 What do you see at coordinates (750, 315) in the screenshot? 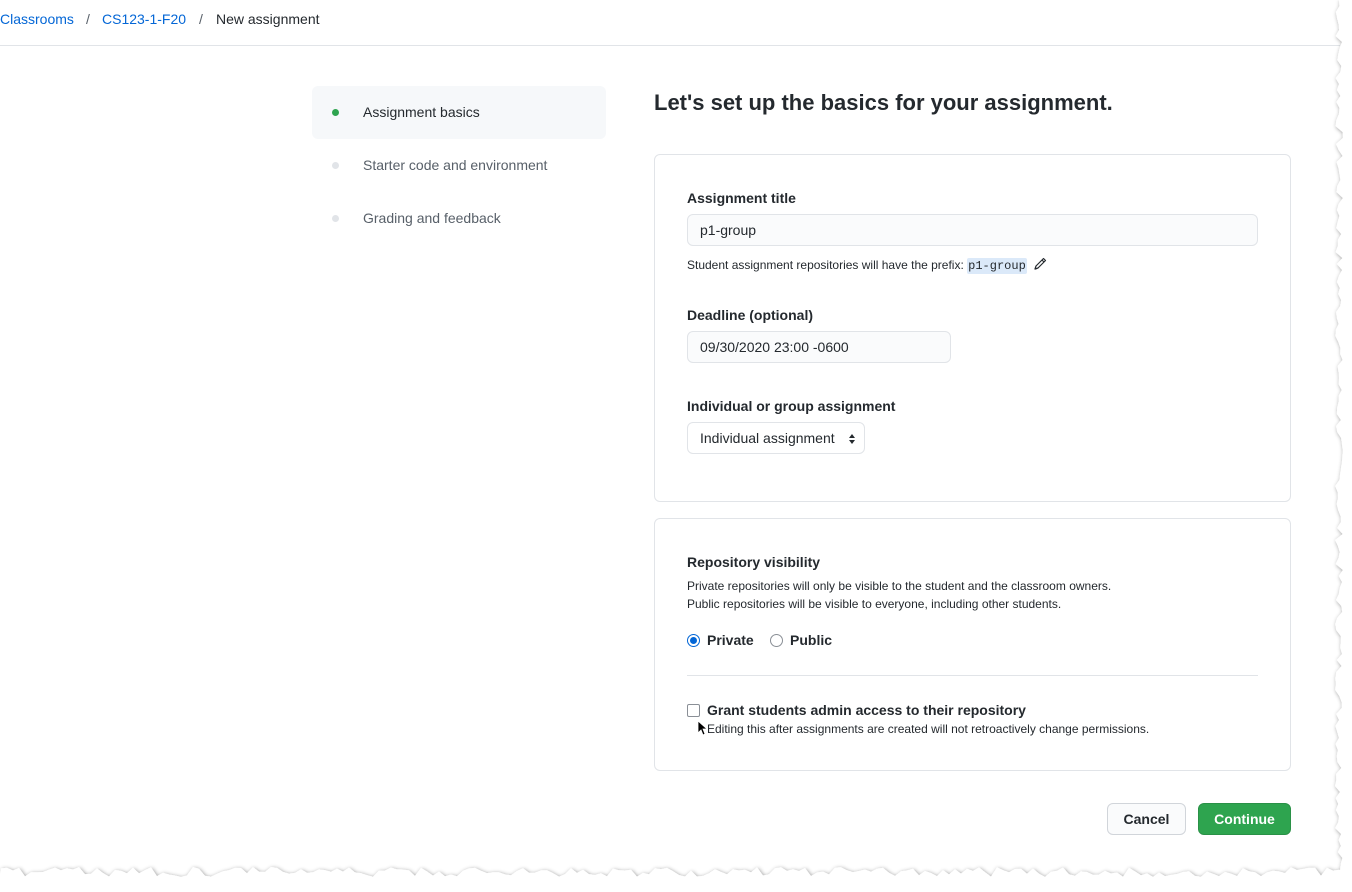
I see `deadline-label: Deadline (optional)` at bounding box center [750, 315].